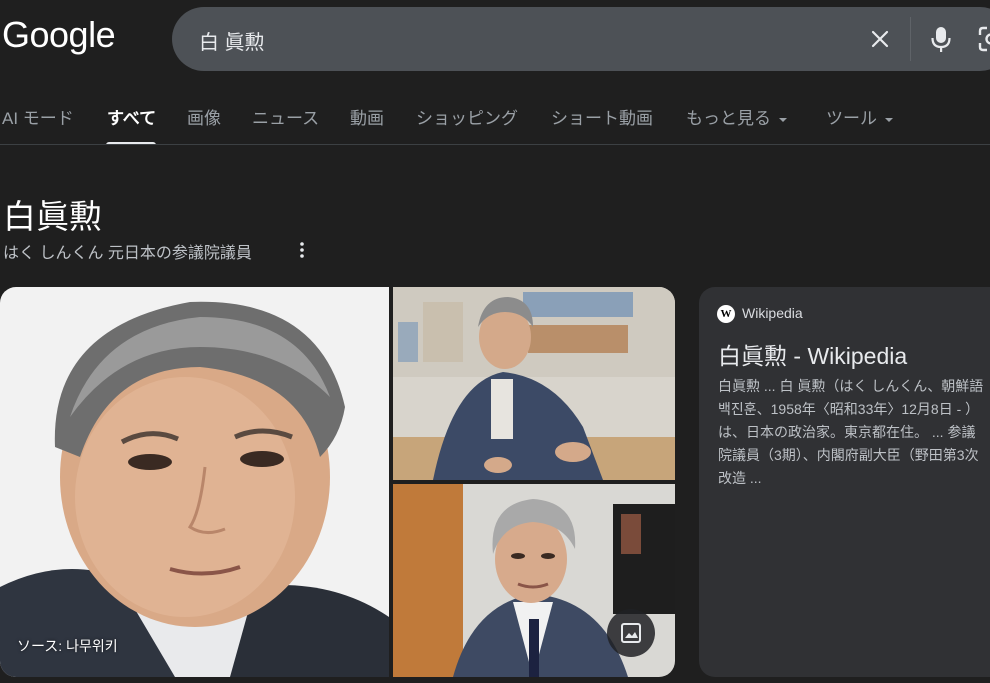 This screenshot has height=683, width=990. I want to click on entity-title: 白眞勲, so click(52, 216).